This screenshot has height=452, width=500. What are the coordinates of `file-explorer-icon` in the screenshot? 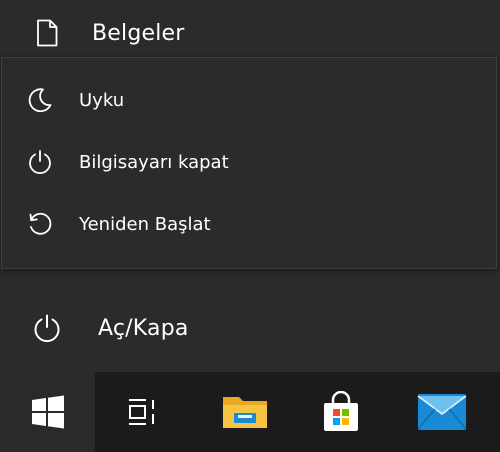 It's located at (245, 412).